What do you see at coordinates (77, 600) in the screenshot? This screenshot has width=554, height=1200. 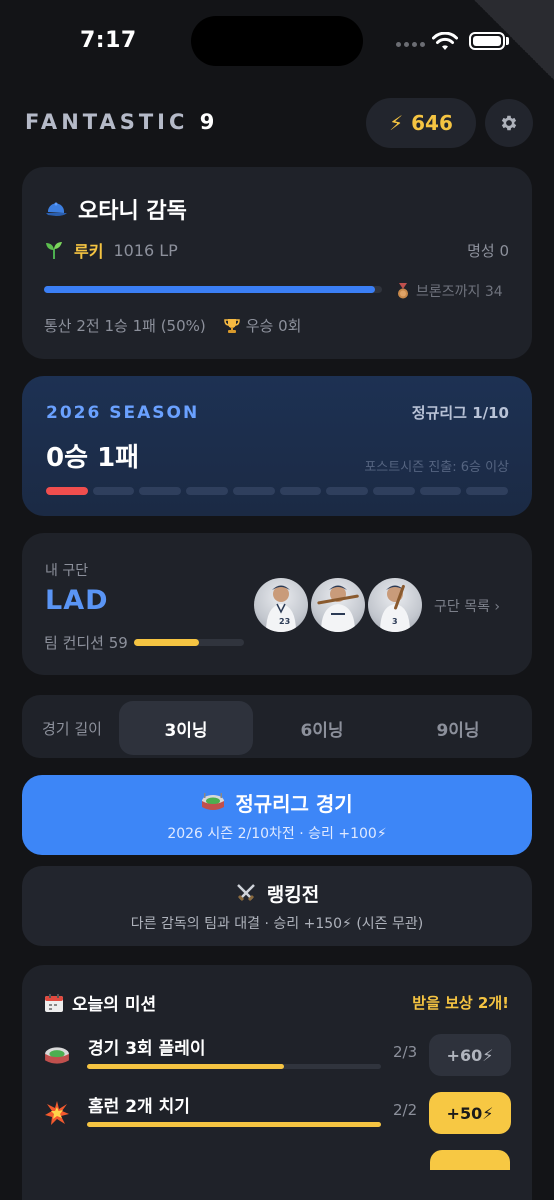 I see `team-abbreviation: LAD` at bounding box center [77, 600].